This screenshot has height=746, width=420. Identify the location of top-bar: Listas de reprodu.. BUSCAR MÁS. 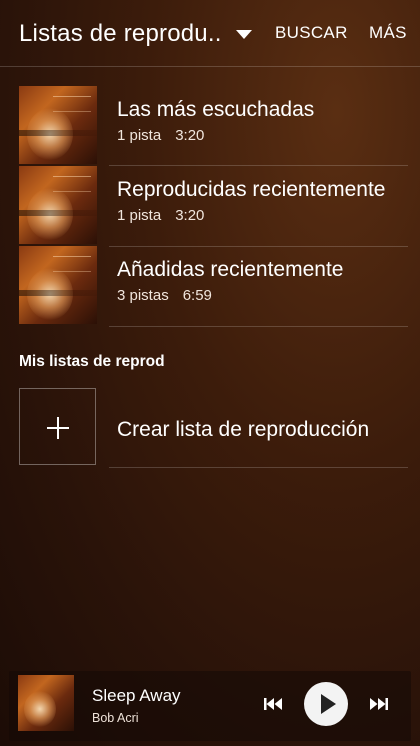
(210, 33).